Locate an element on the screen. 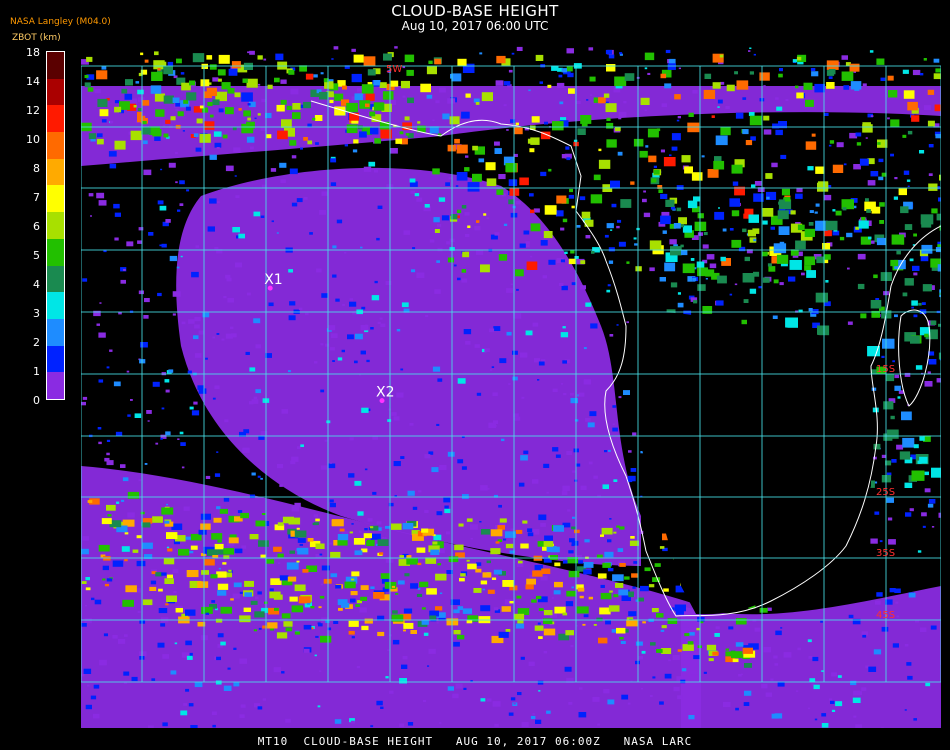  latitude-label: 45S is located at coordinates (885, 615).